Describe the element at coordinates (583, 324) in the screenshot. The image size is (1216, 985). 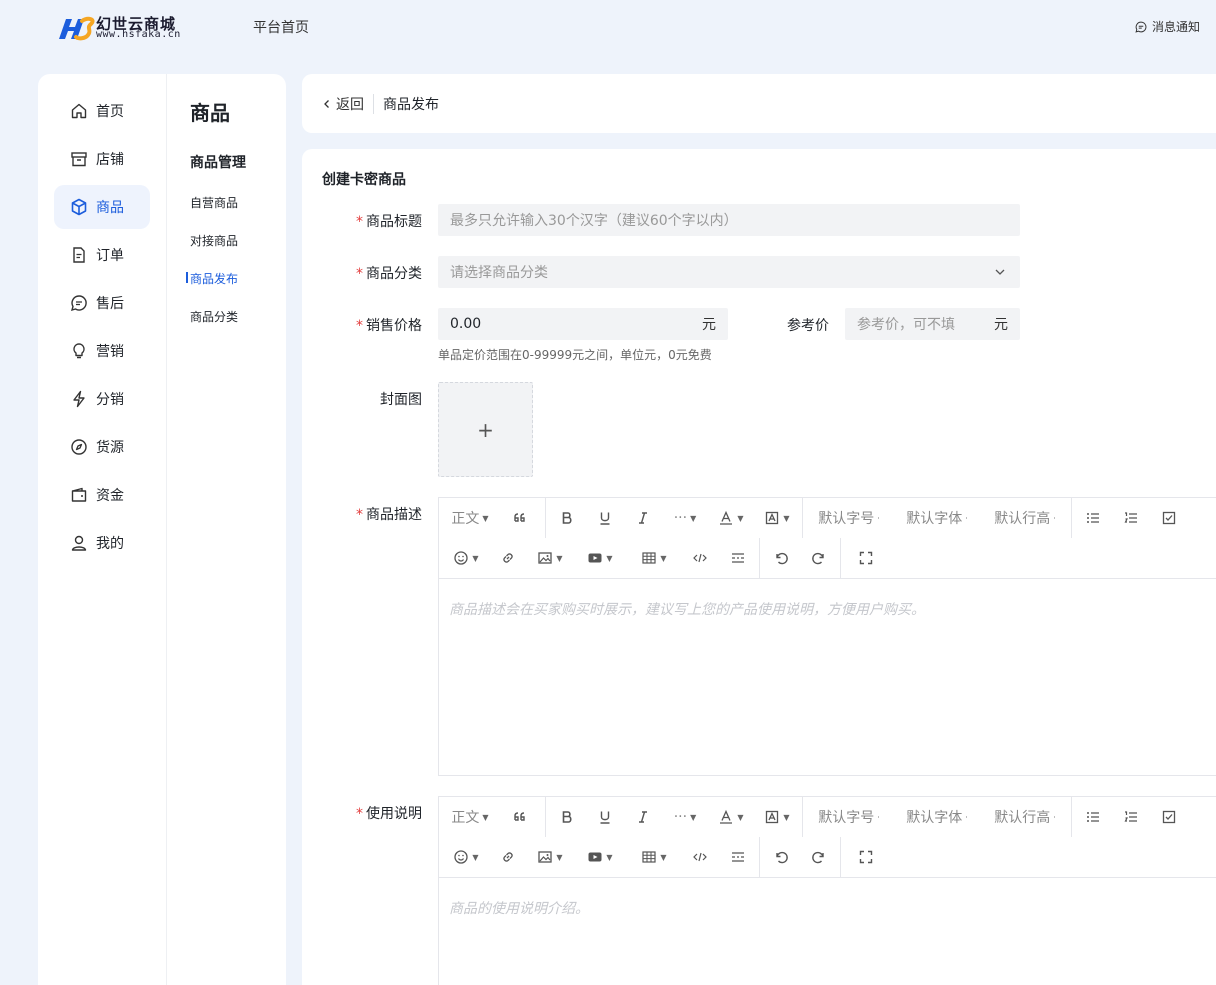
I see `price-input: 0.00 元` at that location.